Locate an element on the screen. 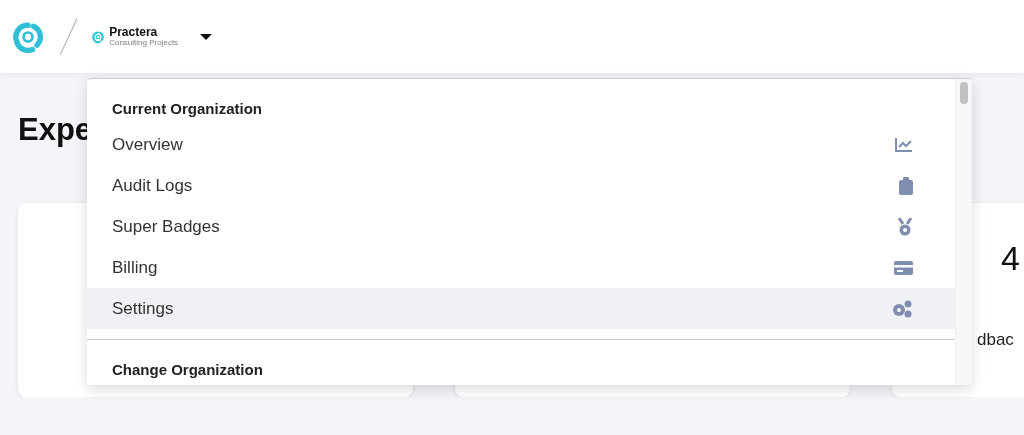  org-name: Practera is located at coordinates (134, 32).